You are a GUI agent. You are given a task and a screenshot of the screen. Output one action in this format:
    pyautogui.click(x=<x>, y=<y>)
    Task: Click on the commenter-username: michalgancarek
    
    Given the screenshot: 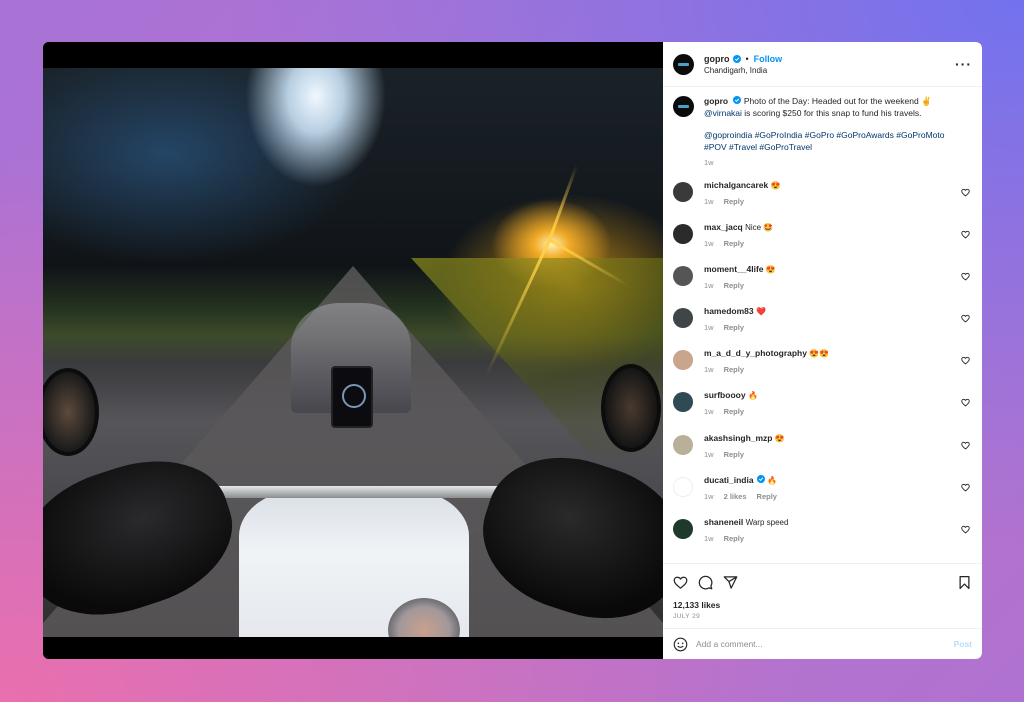 What is the action you would take?
    pyautogui.click(x=736, y=185)
    